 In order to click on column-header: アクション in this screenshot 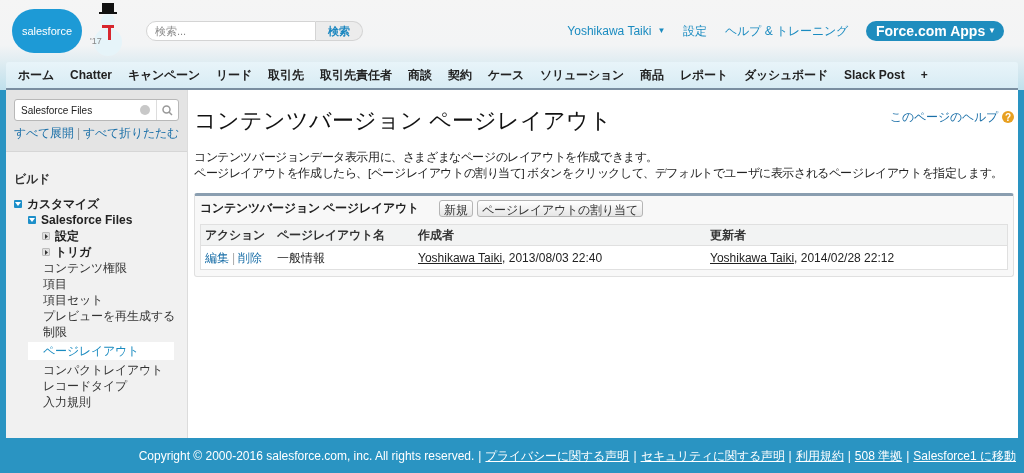, I will do `click(235, 235)`.